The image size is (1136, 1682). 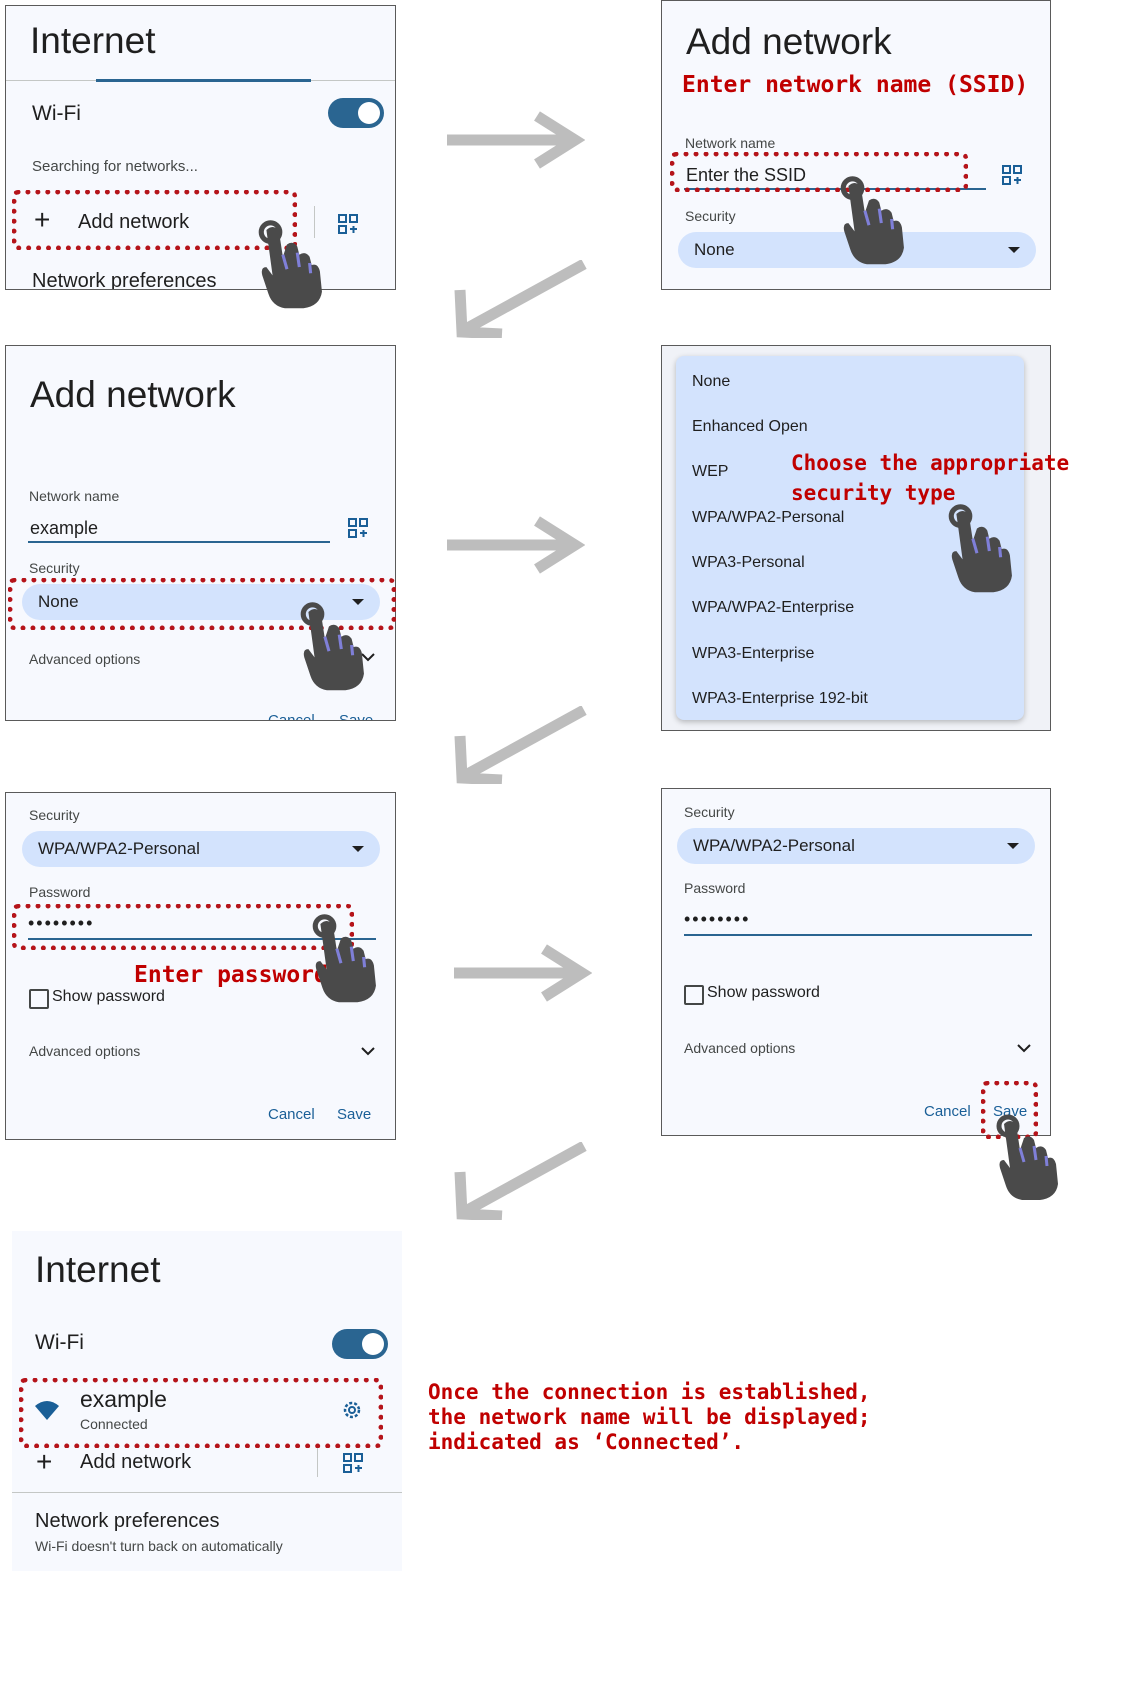 What do you see at coordinates (768, 518) in the screenshot?
I see `menu-item-wpa-wpa2-personal: WPA/WPA2-Personal` at bounding box center [768, 518].